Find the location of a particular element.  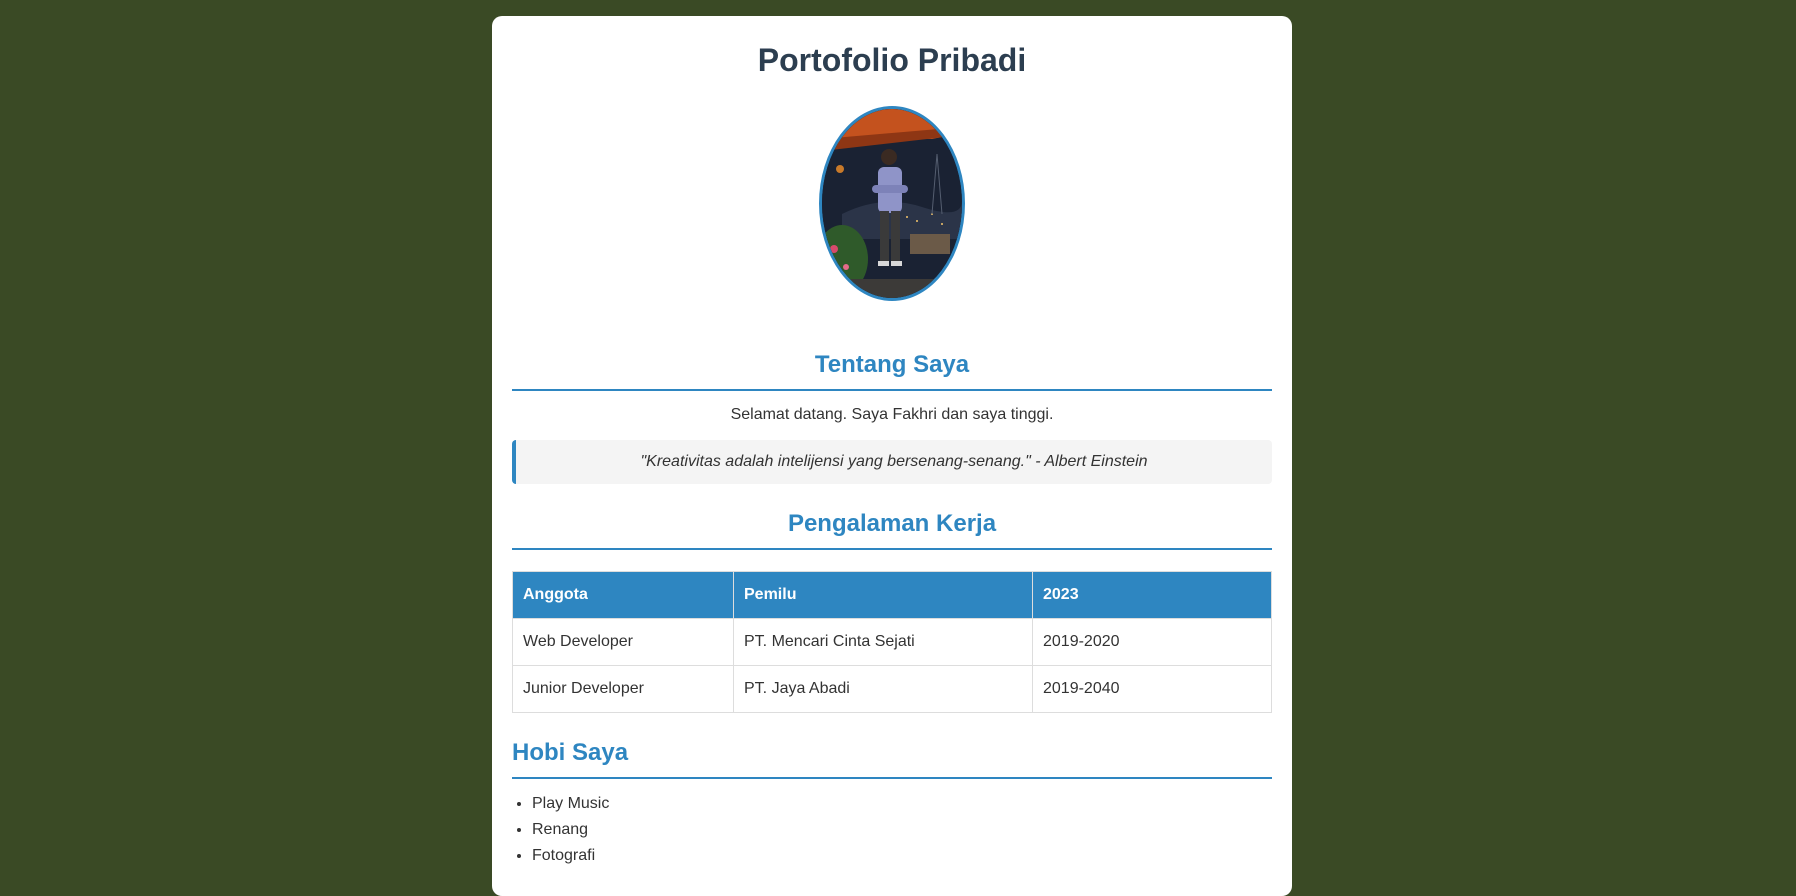

list-item: Renang is located at coordinates (902, 830).